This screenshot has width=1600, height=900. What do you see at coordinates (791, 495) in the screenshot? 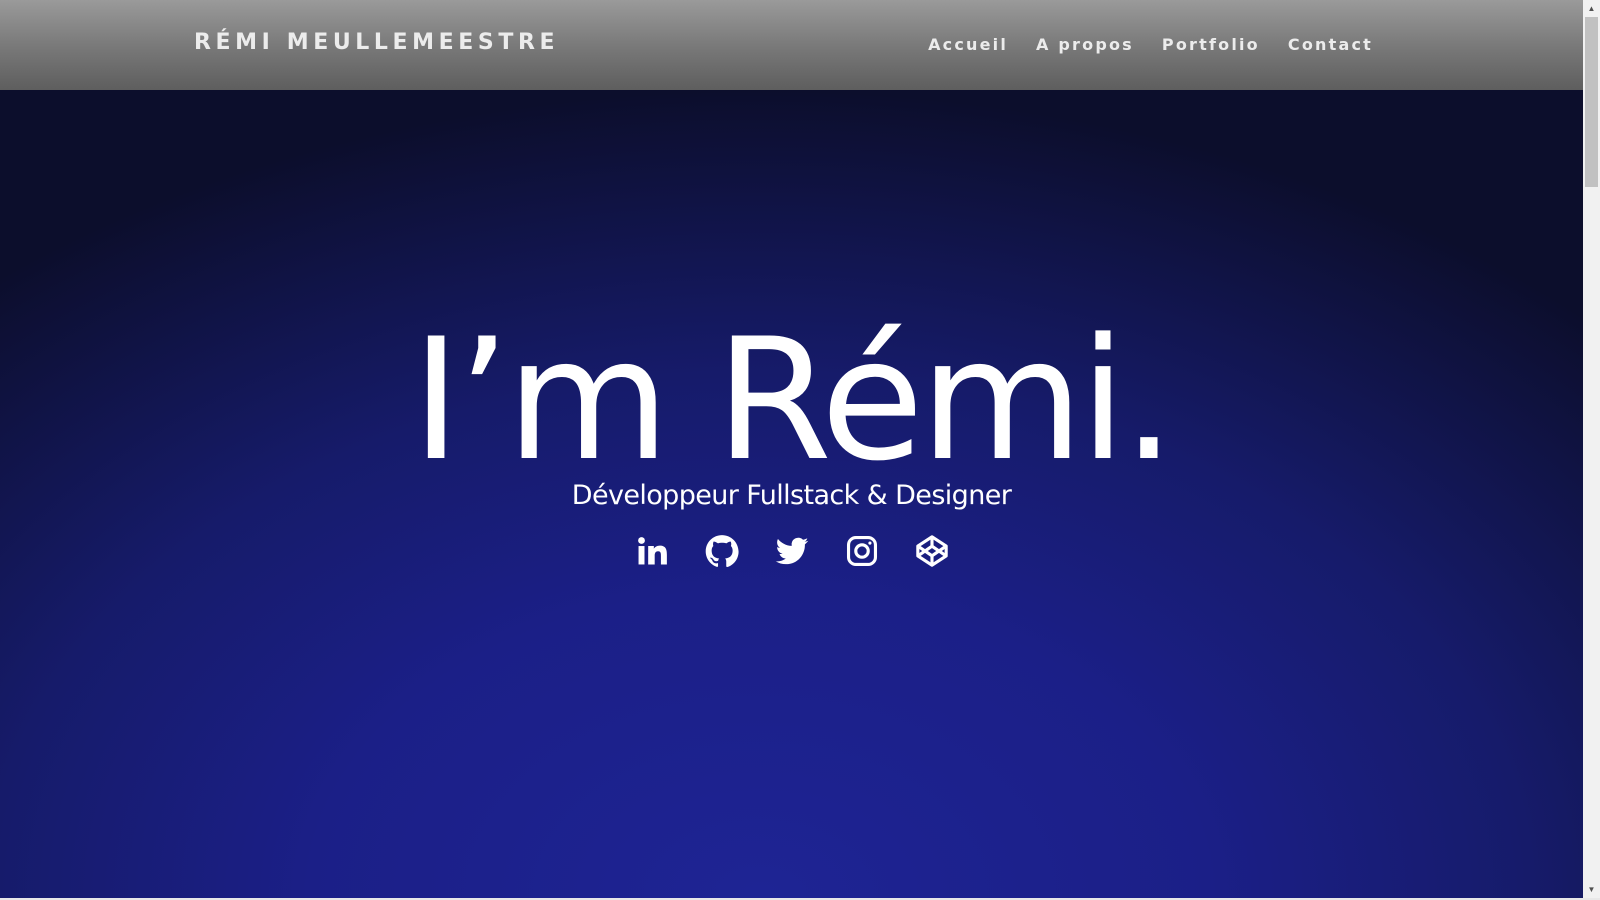
I see `hero-subtitle: Développeur Fullstack & Designer` at bounding box center [791, 495].